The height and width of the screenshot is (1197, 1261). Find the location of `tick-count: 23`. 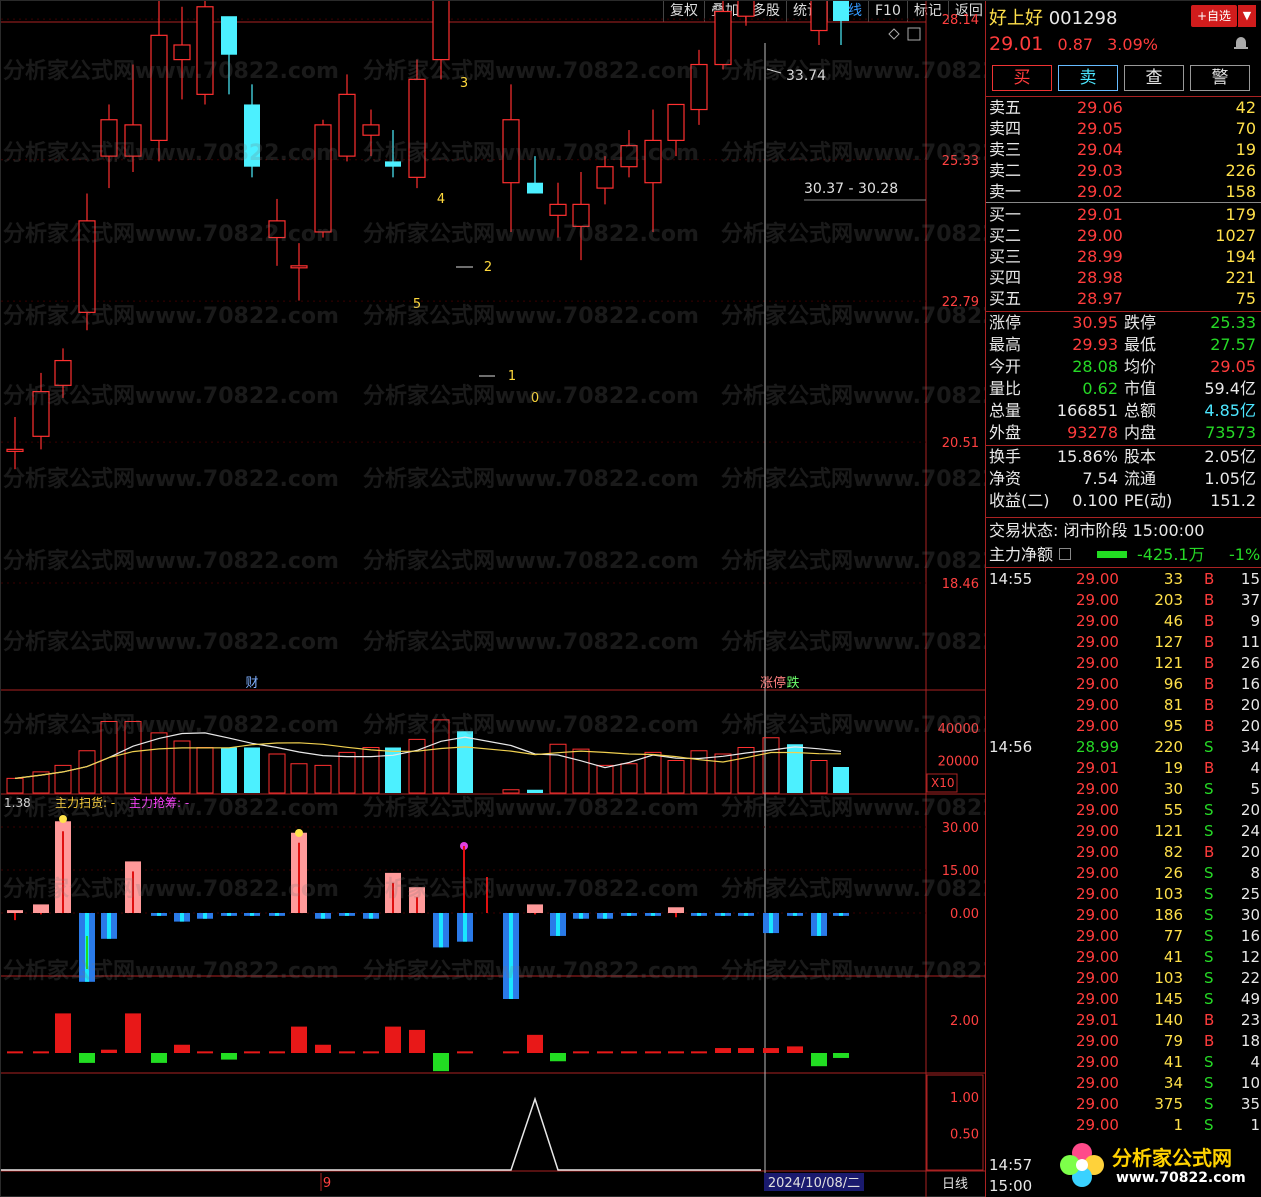

tick-count: 23 is located at coordinates (1250, 1020).